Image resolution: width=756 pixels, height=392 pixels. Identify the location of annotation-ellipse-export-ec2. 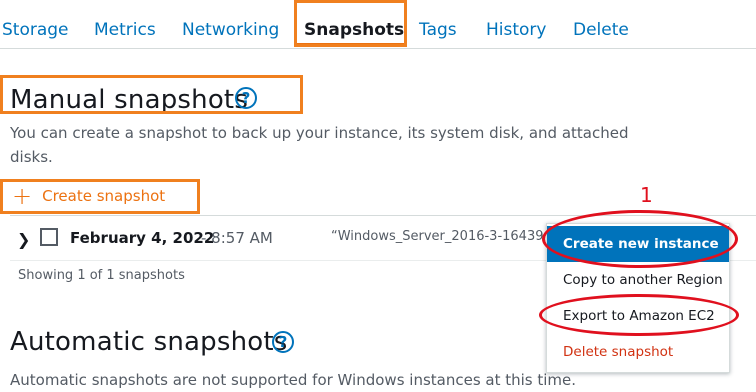
(639, 315).